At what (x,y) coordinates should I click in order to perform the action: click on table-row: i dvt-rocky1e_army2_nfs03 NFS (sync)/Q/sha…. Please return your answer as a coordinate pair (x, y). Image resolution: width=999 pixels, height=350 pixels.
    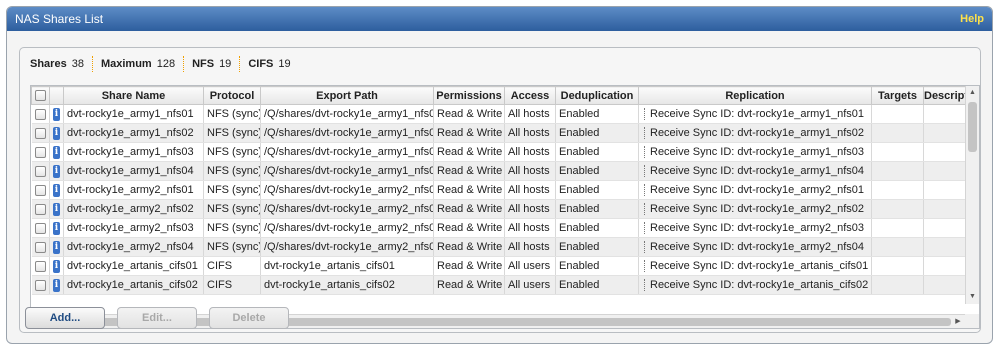
    Looking at the image, I should click on (498, 228).